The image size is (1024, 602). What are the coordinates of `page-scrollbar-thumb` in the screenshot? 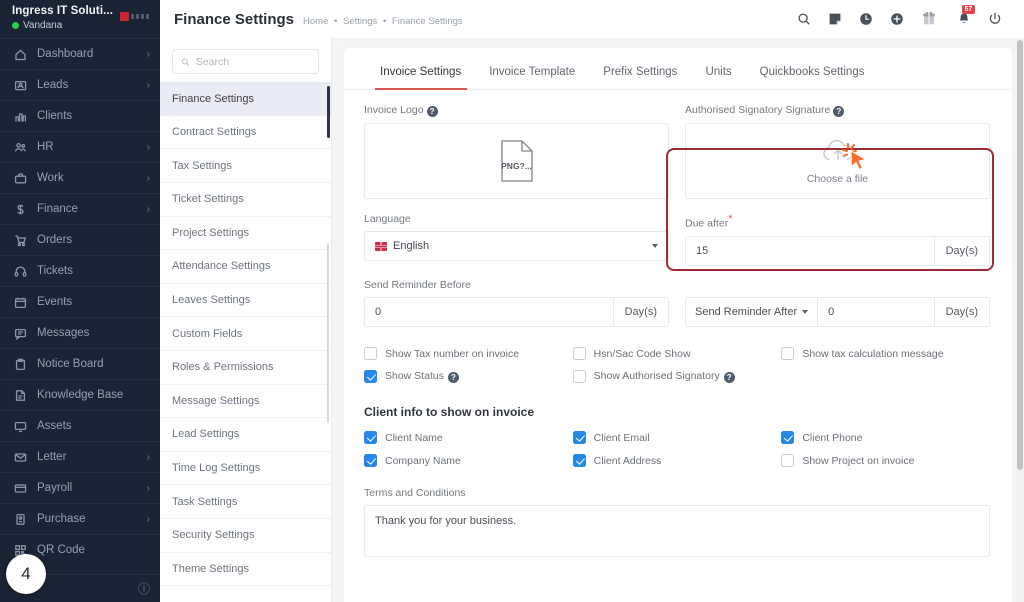 It's located at (1020, 255).